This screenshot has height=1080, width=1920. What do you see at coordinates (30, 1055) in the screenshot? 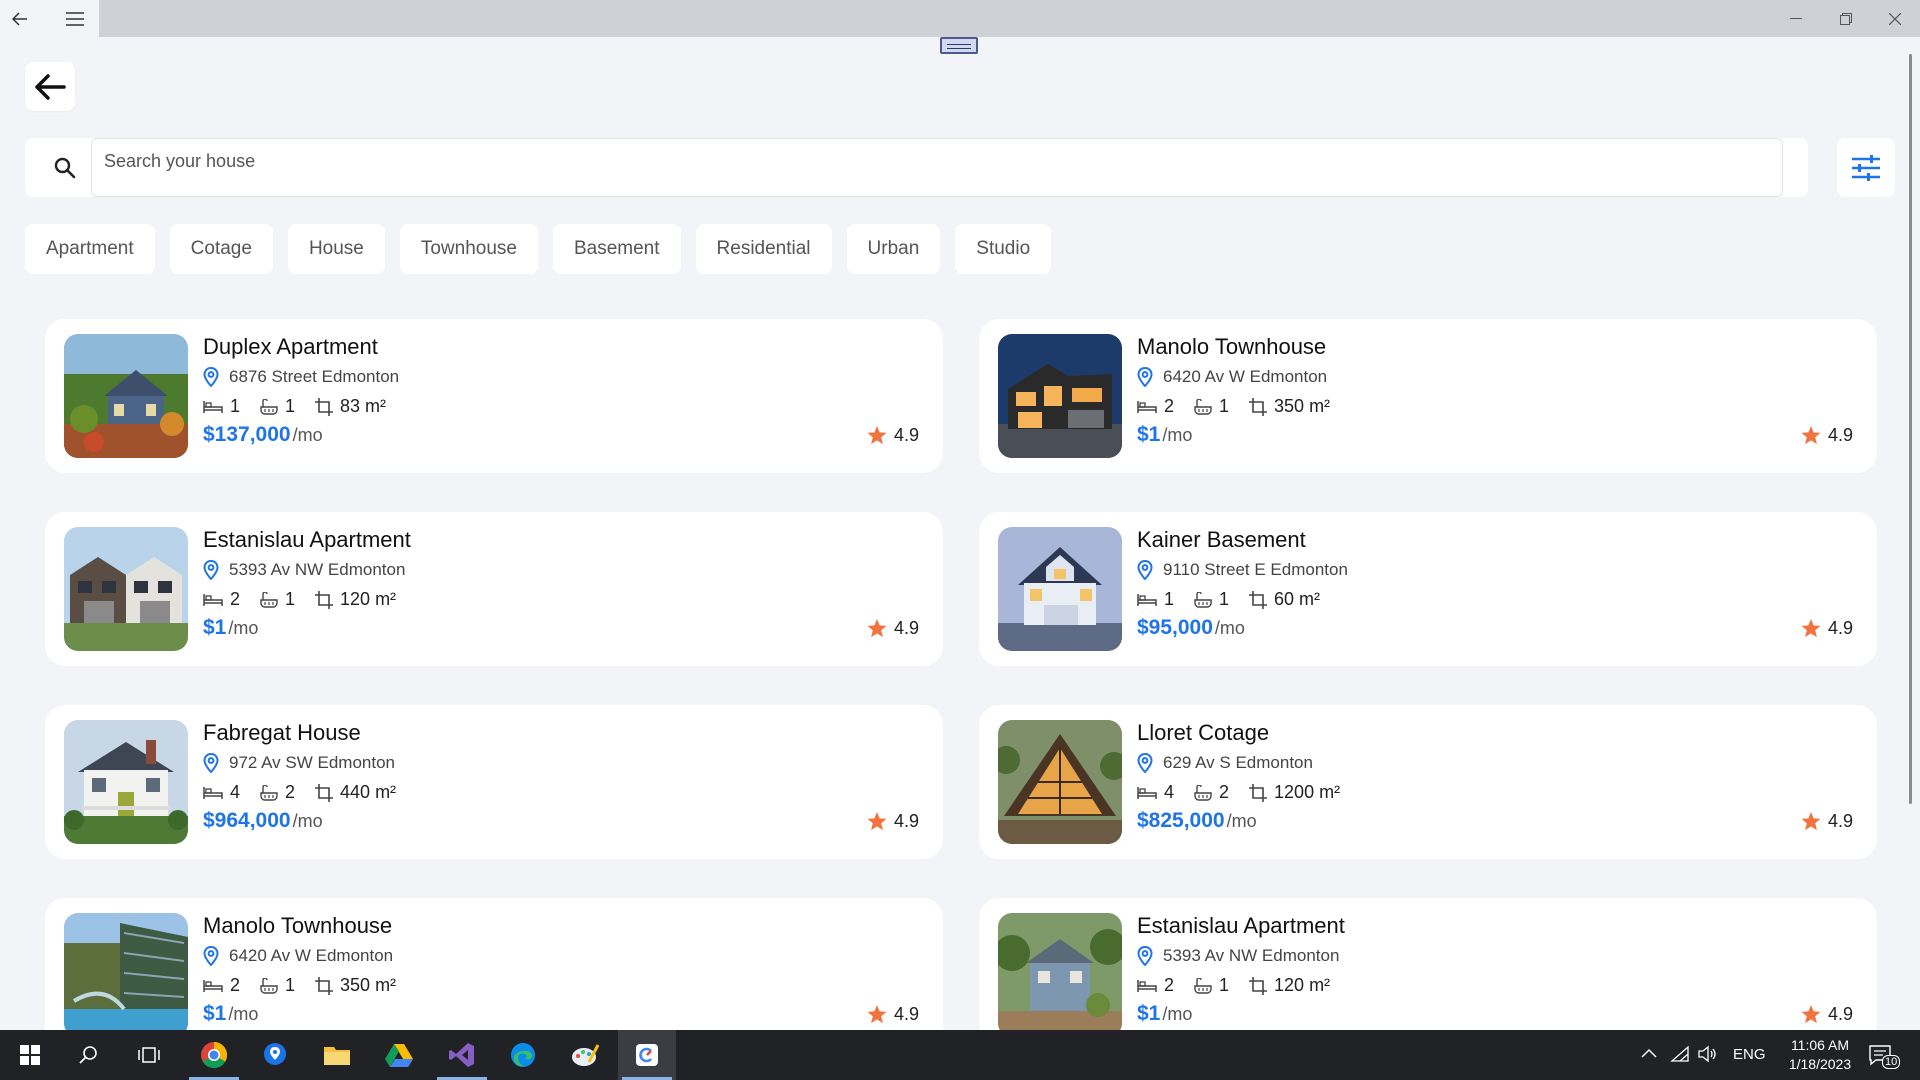
I see `start-button` at bounding box center [30, 1055].